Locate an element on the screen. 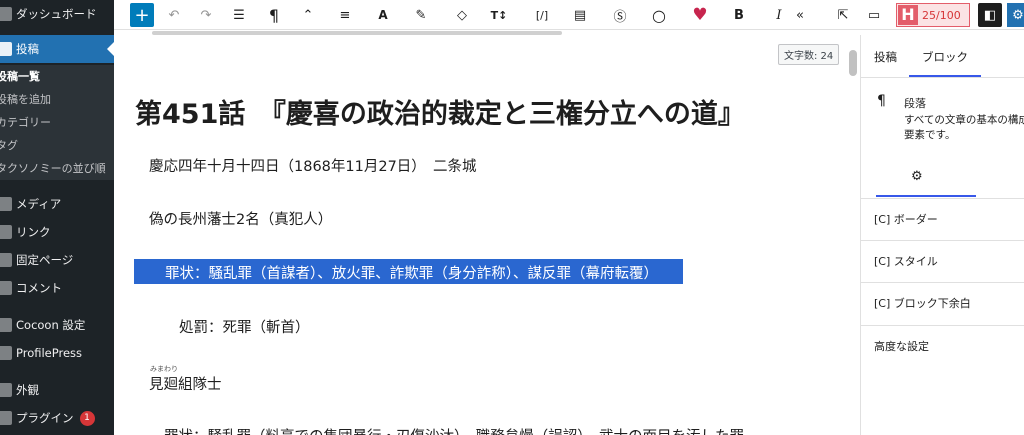 The width and height of the screenshot is (1024, 435). align-button: ≡ is located at coordinates (345, 15).